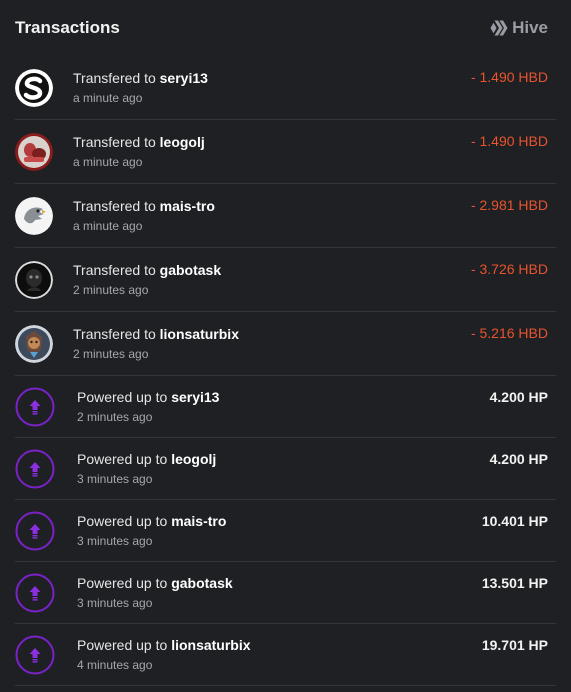 The height and width of the screenshot is (692, 571). Describe the element at coordinates (514, 583) in the screenshot. I see `transaction-amount: 13.501 HP` at that location.